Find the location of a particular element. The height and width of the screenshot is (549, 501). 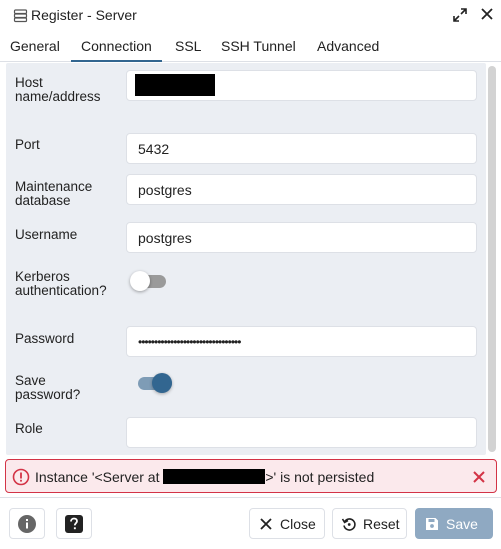

save-button-label: Save is located at coordinates (462, 523).